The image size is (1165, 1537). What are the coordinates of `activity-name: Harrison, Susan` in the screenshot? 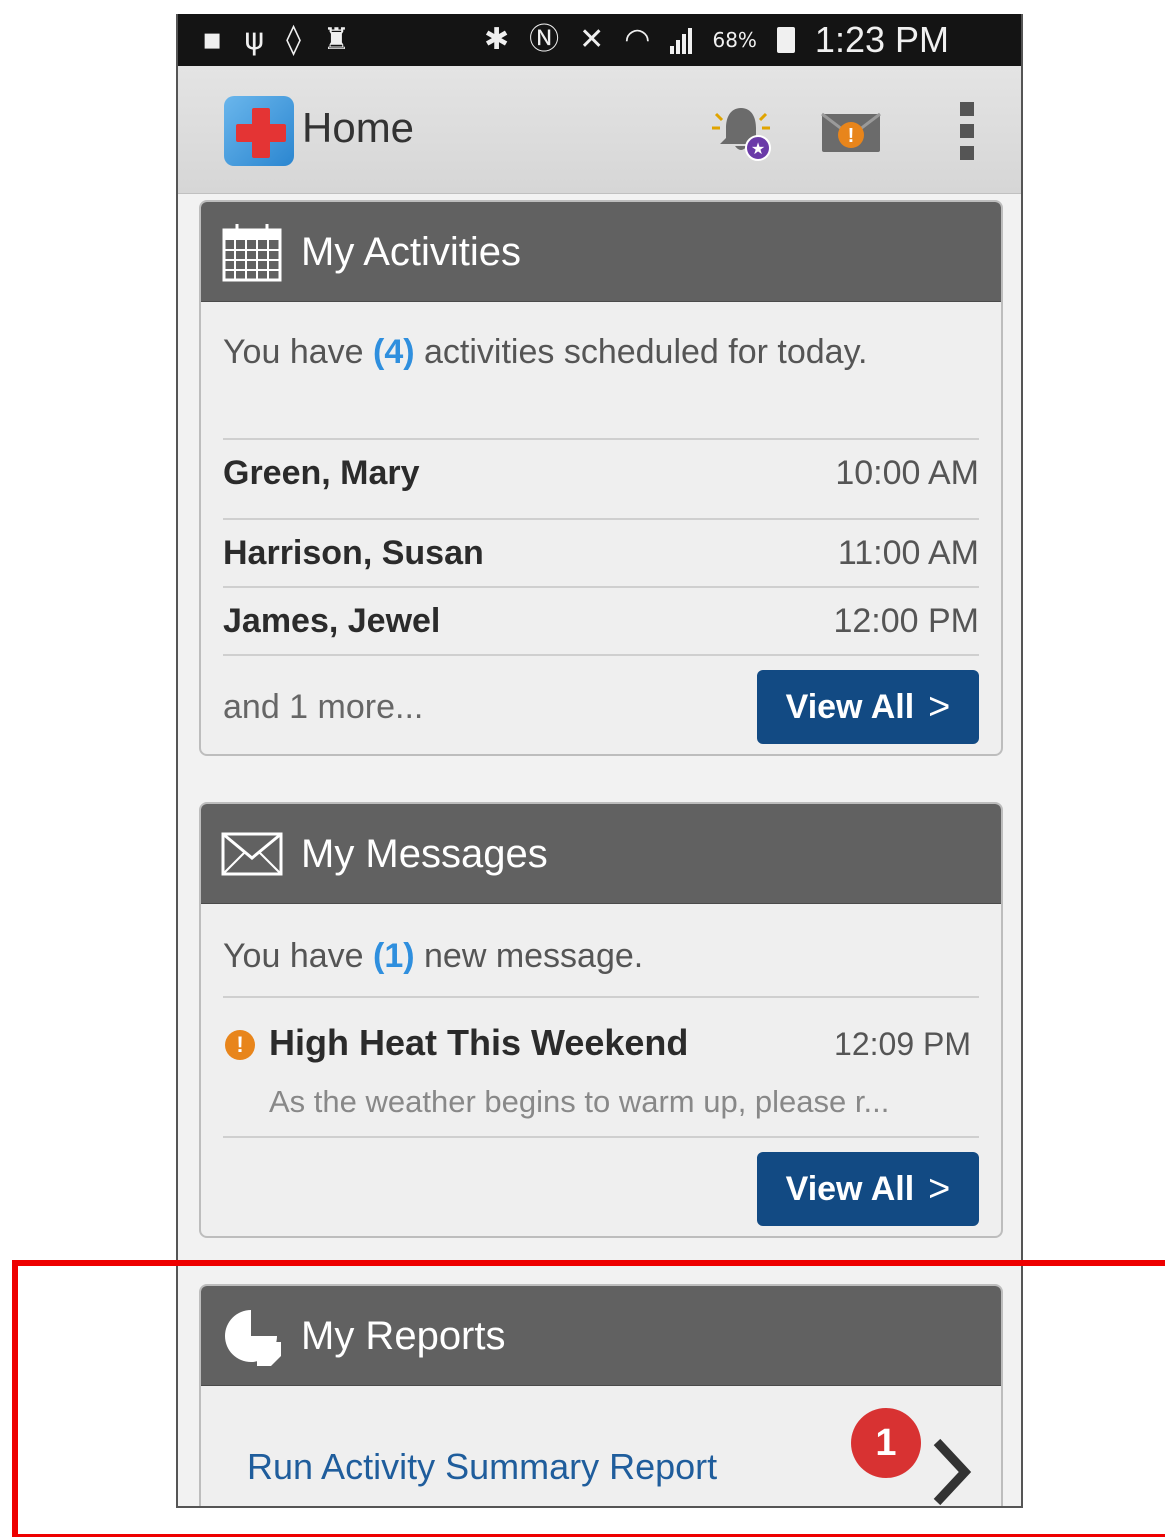 It's located at (353, 552).